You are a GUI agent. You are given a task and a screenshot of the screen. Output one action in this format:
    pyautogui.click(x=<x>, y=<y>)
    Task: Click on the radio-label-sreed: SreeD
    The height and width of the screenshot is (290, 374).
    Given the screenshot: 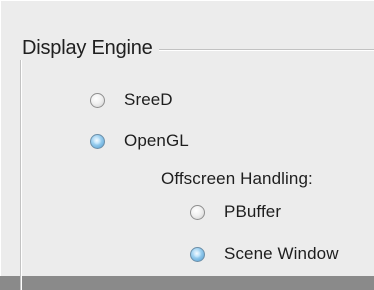 What is the action you would take?
    pyautogui.click(x=148, y=99)
    